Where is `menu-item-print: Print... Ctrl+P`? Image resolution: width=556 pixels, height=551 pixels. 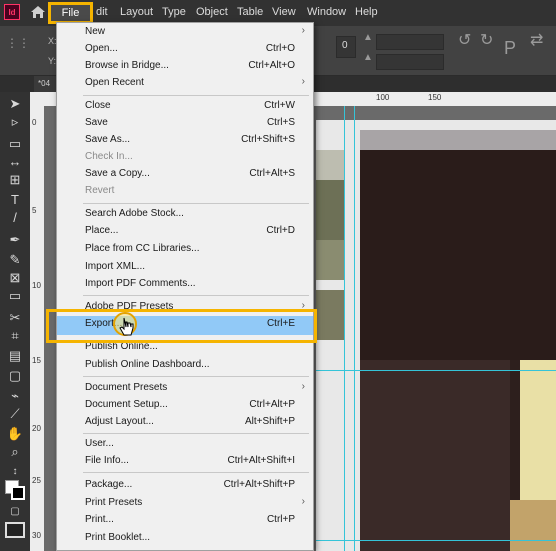
menu-item-print: Print... Ctrl+P is located at coordinates (185, 520).